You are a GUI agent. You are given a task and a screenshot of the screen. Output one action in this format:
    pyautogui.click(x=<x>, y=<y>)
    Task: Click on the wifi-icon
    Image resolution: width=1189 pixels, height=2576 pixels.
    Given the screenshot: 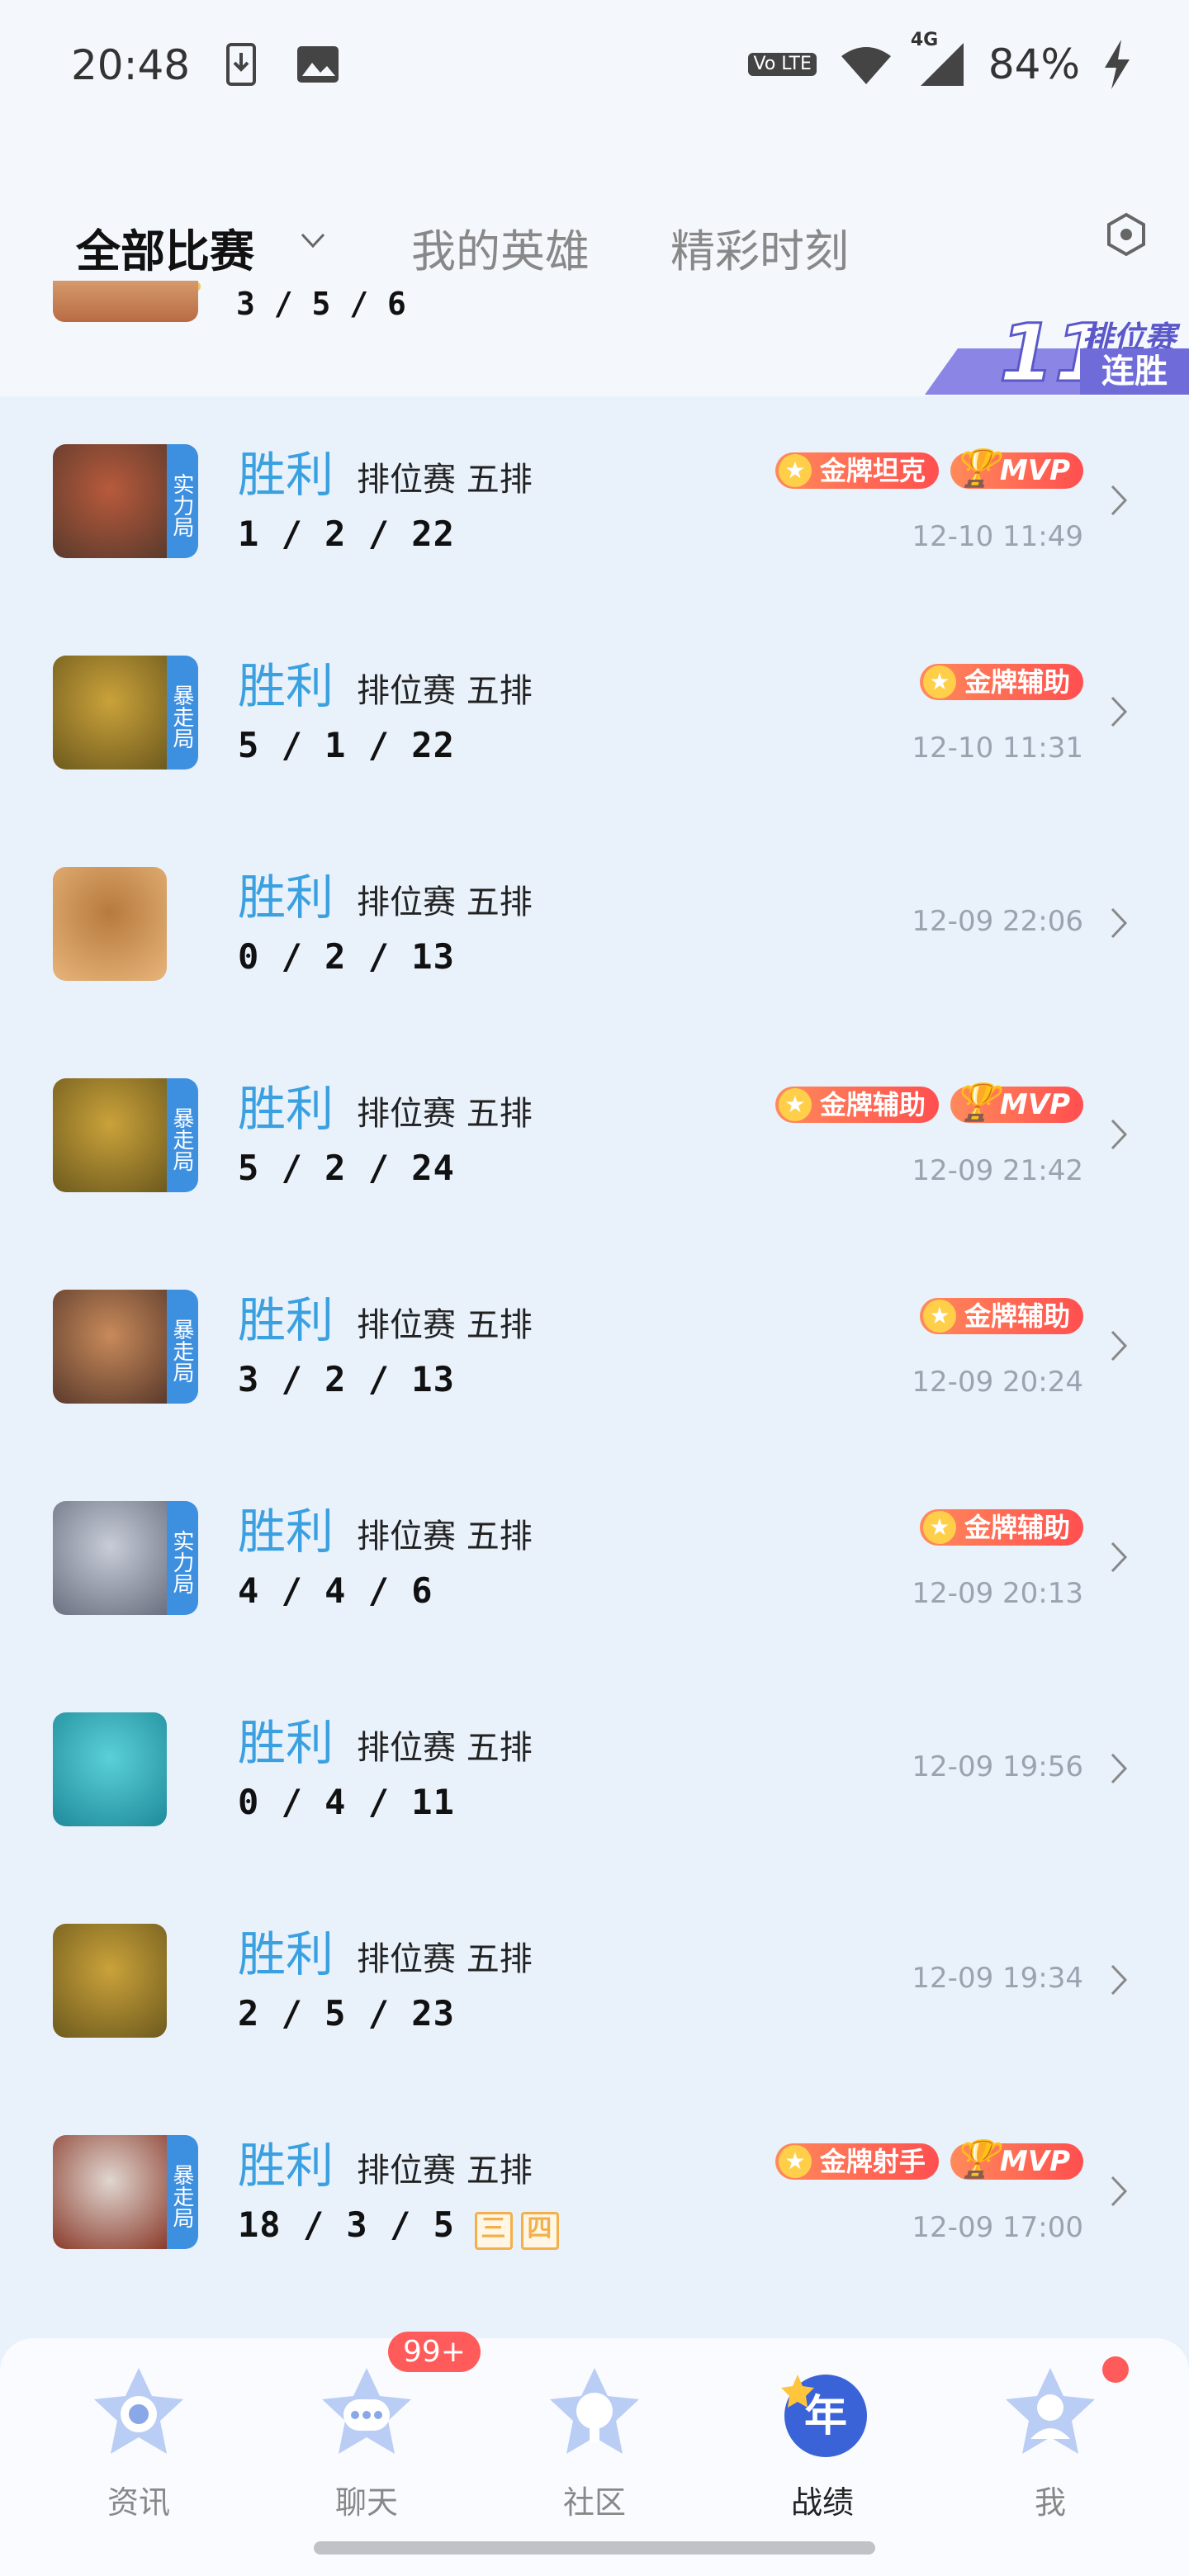 What is the action you would take?
    pyautogui.click(x=866, y=65)
    